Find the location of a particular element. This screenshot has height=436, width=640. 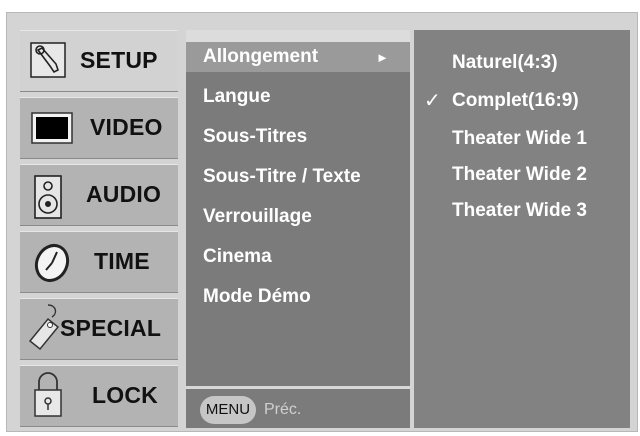

submenu-item-langue: Langue is located at coordinates (237, 97).